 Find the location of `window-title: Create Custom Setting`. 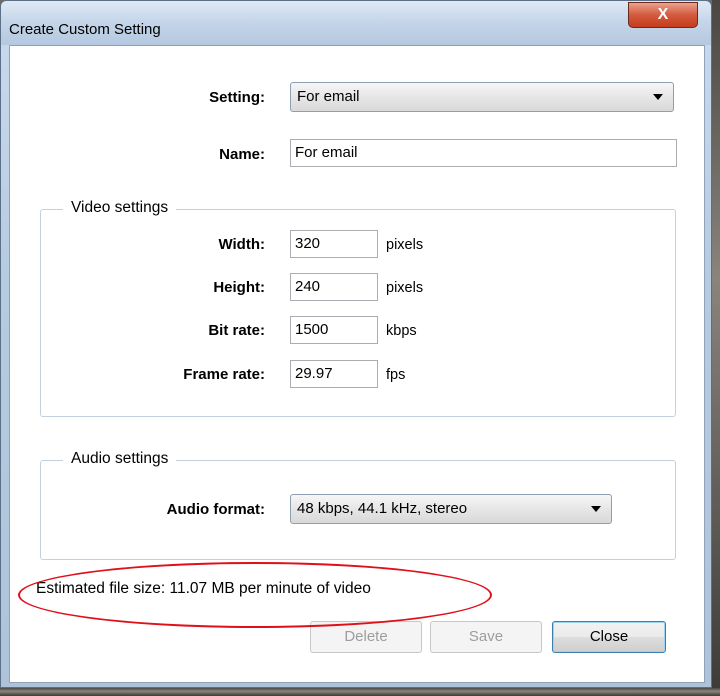

window-title: Create Custom Setting is located at coordinates (85, 29).